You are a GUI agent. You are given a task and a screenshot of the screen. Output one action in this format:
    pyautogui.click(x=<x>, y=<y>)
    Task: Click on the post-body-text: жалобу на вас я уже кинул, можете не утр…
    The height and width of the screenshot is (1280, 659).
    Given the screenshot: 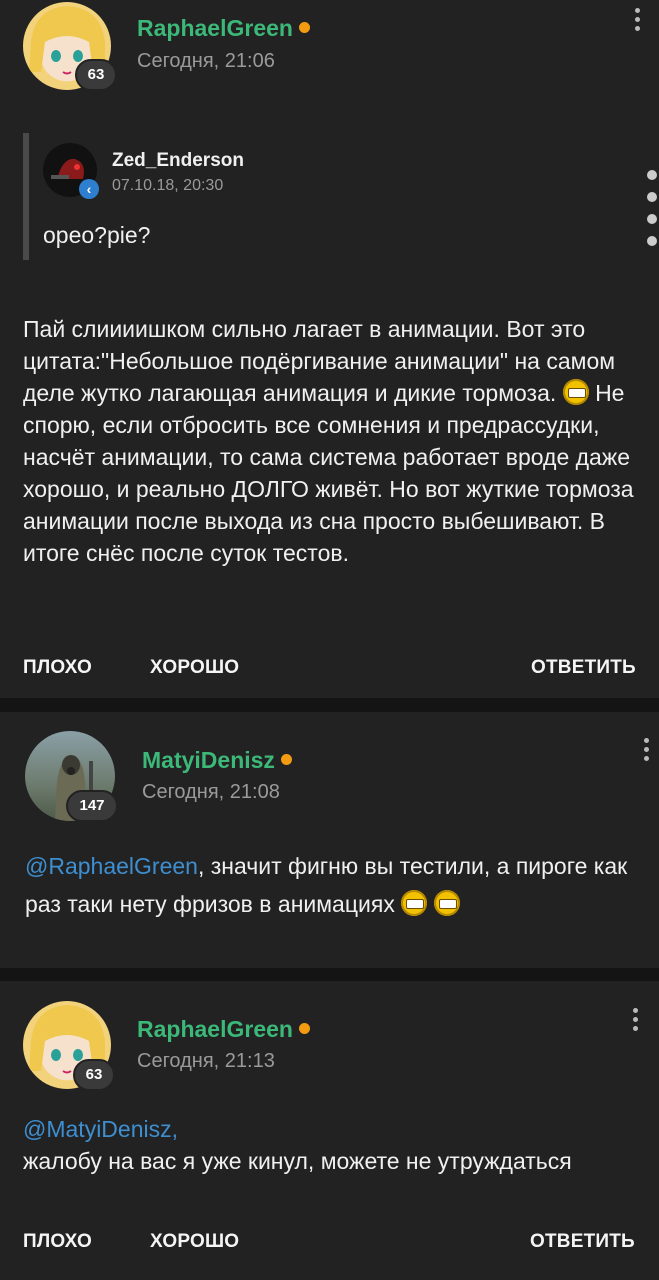 What is the action you would take?
    pyautogui.click(x=297, y=1161)
    